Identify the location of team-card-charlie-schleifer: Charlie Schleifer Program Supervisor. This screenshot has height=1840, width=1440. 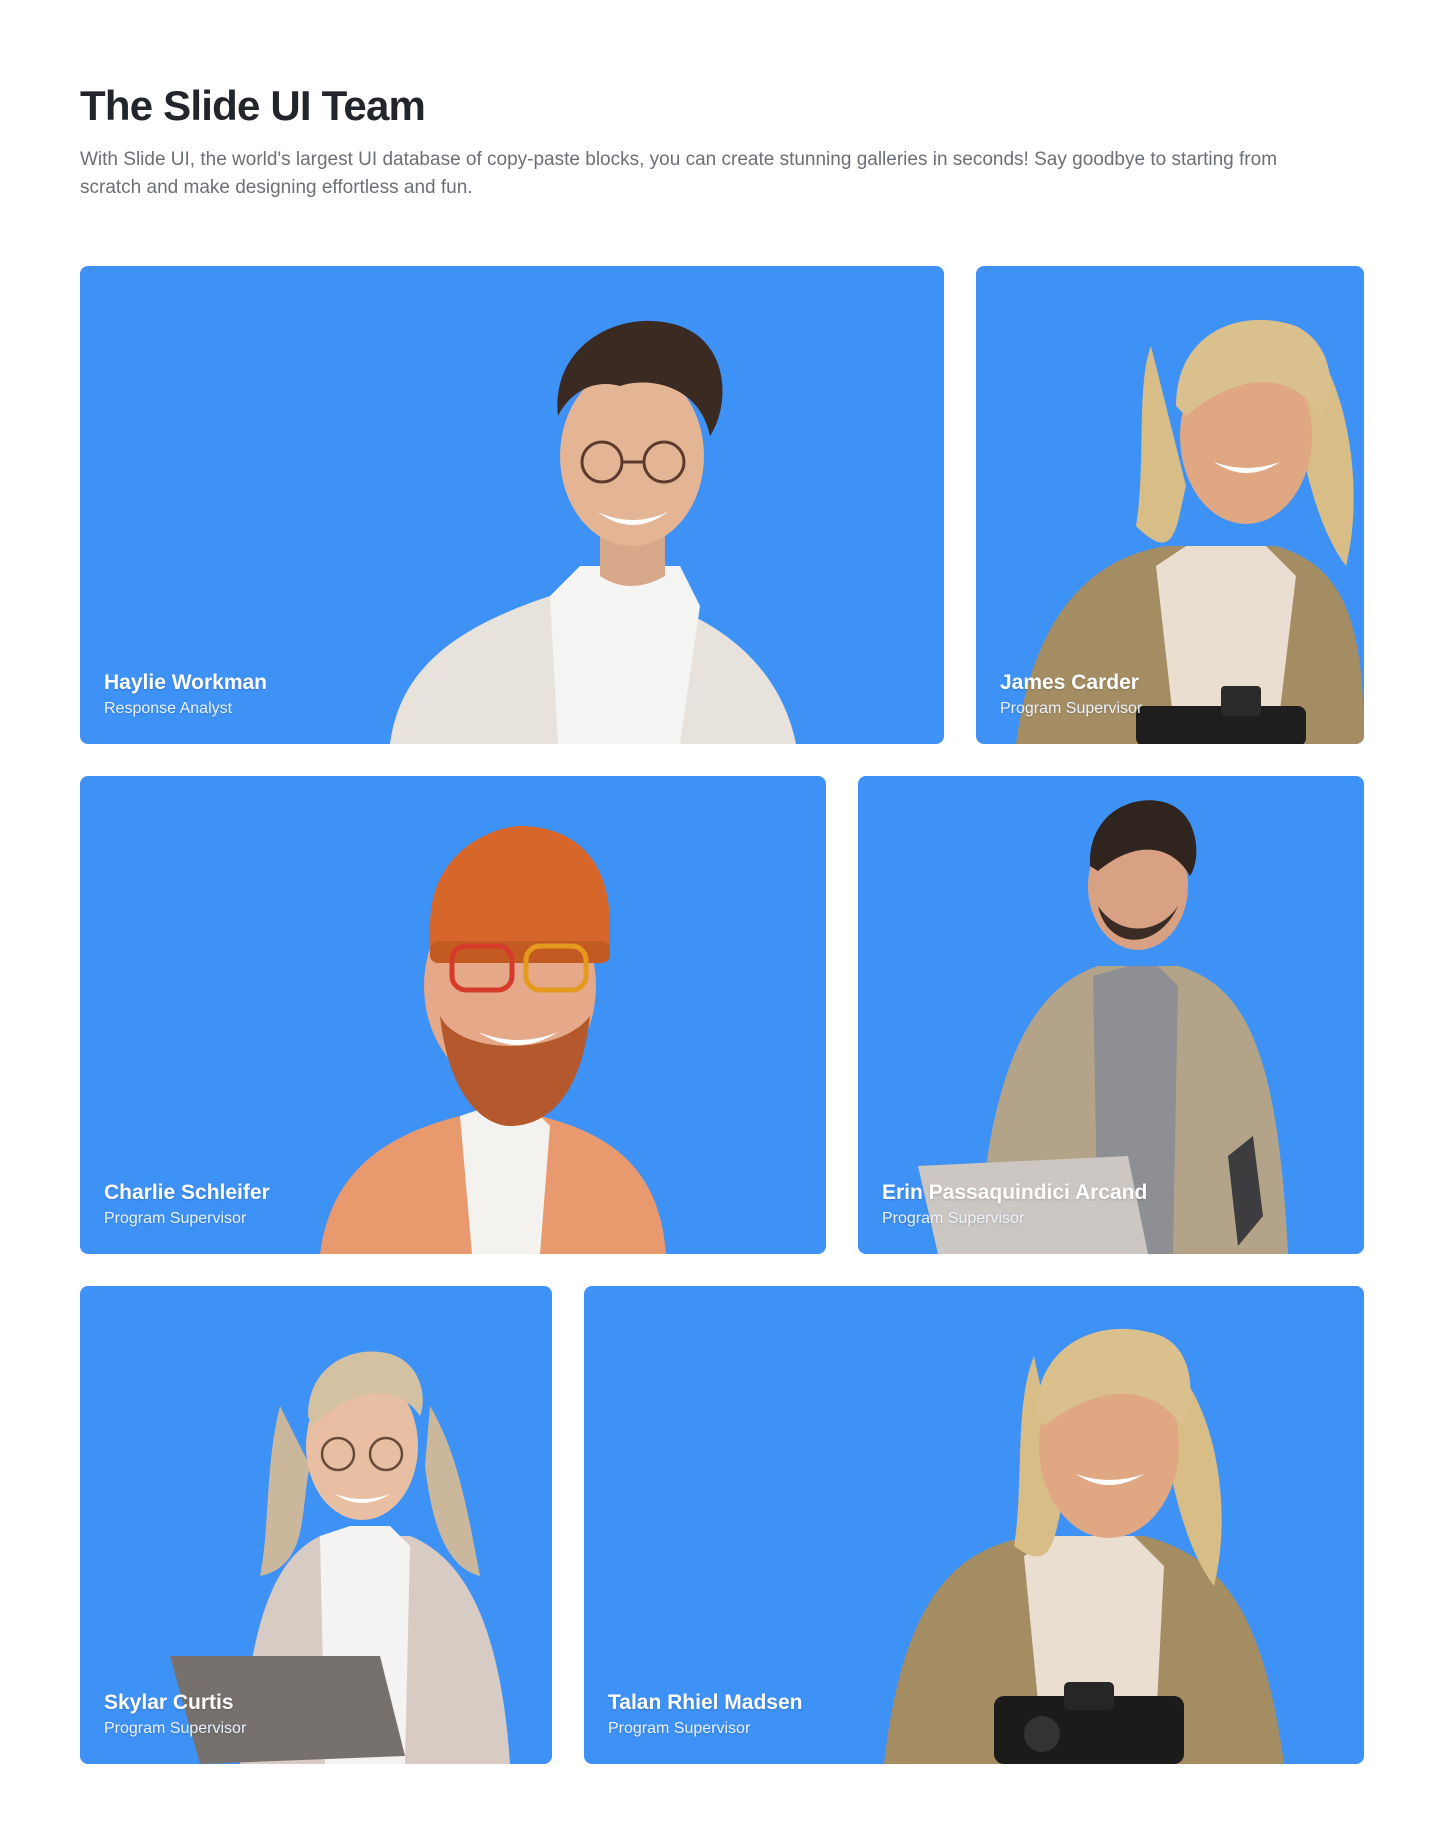
(453, 1015).